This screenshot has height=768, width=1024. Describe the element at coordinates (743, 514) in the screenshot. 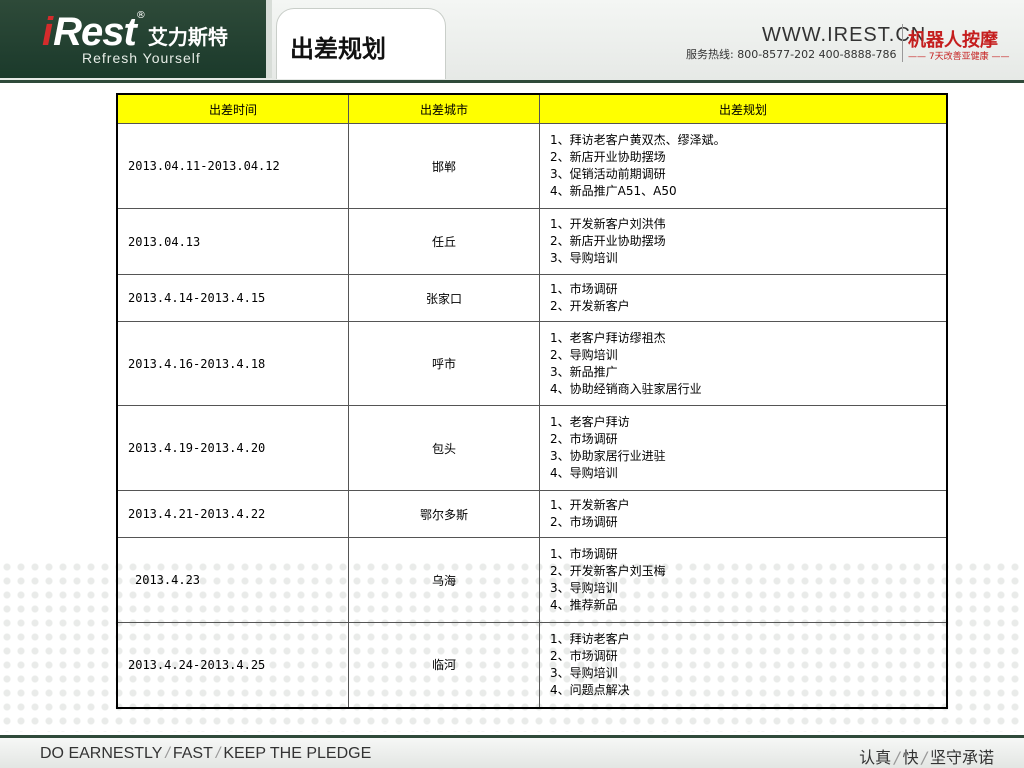

I see `cell-travel-plan: 1、开发新客户 2、市场调研` at that location.